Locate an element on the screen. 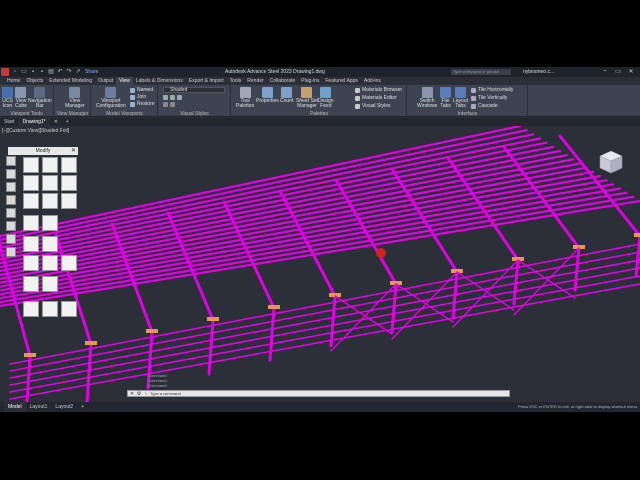  align-tool-button is located at coordinates (50, 284).